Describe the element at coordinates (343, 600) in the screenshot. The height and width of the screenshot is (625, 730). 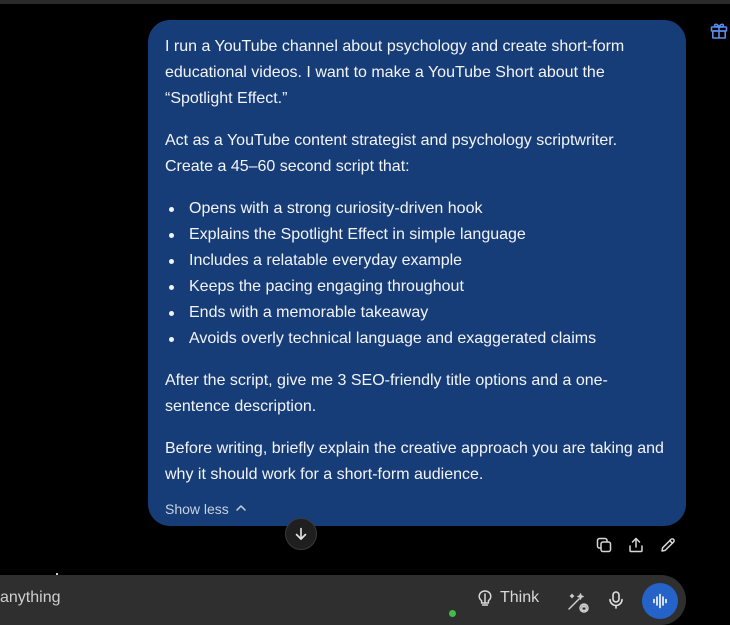
I see `composer: Think` at that location.